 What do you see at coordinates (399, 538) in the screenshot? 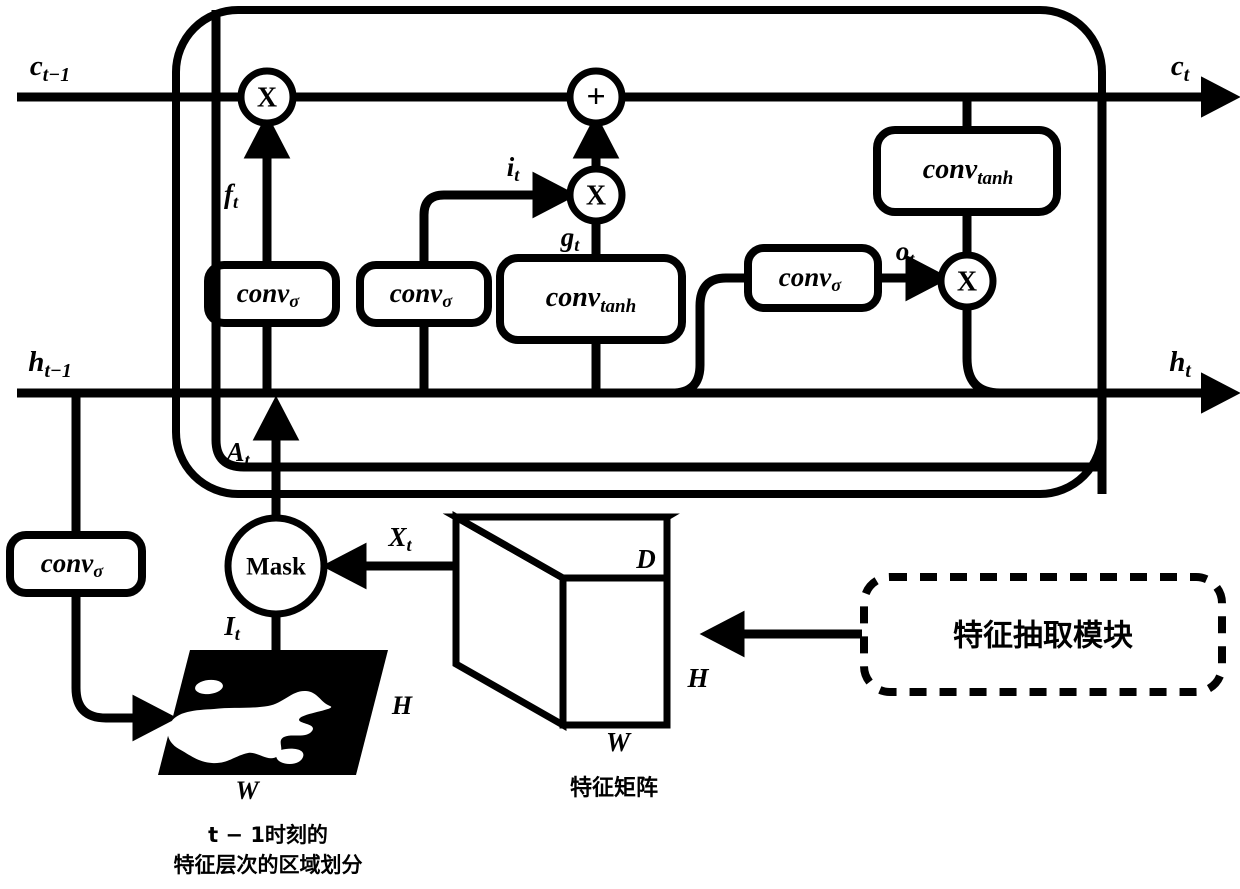
I see `feature-signal-label: Xt` at bounding box center [399, 538].